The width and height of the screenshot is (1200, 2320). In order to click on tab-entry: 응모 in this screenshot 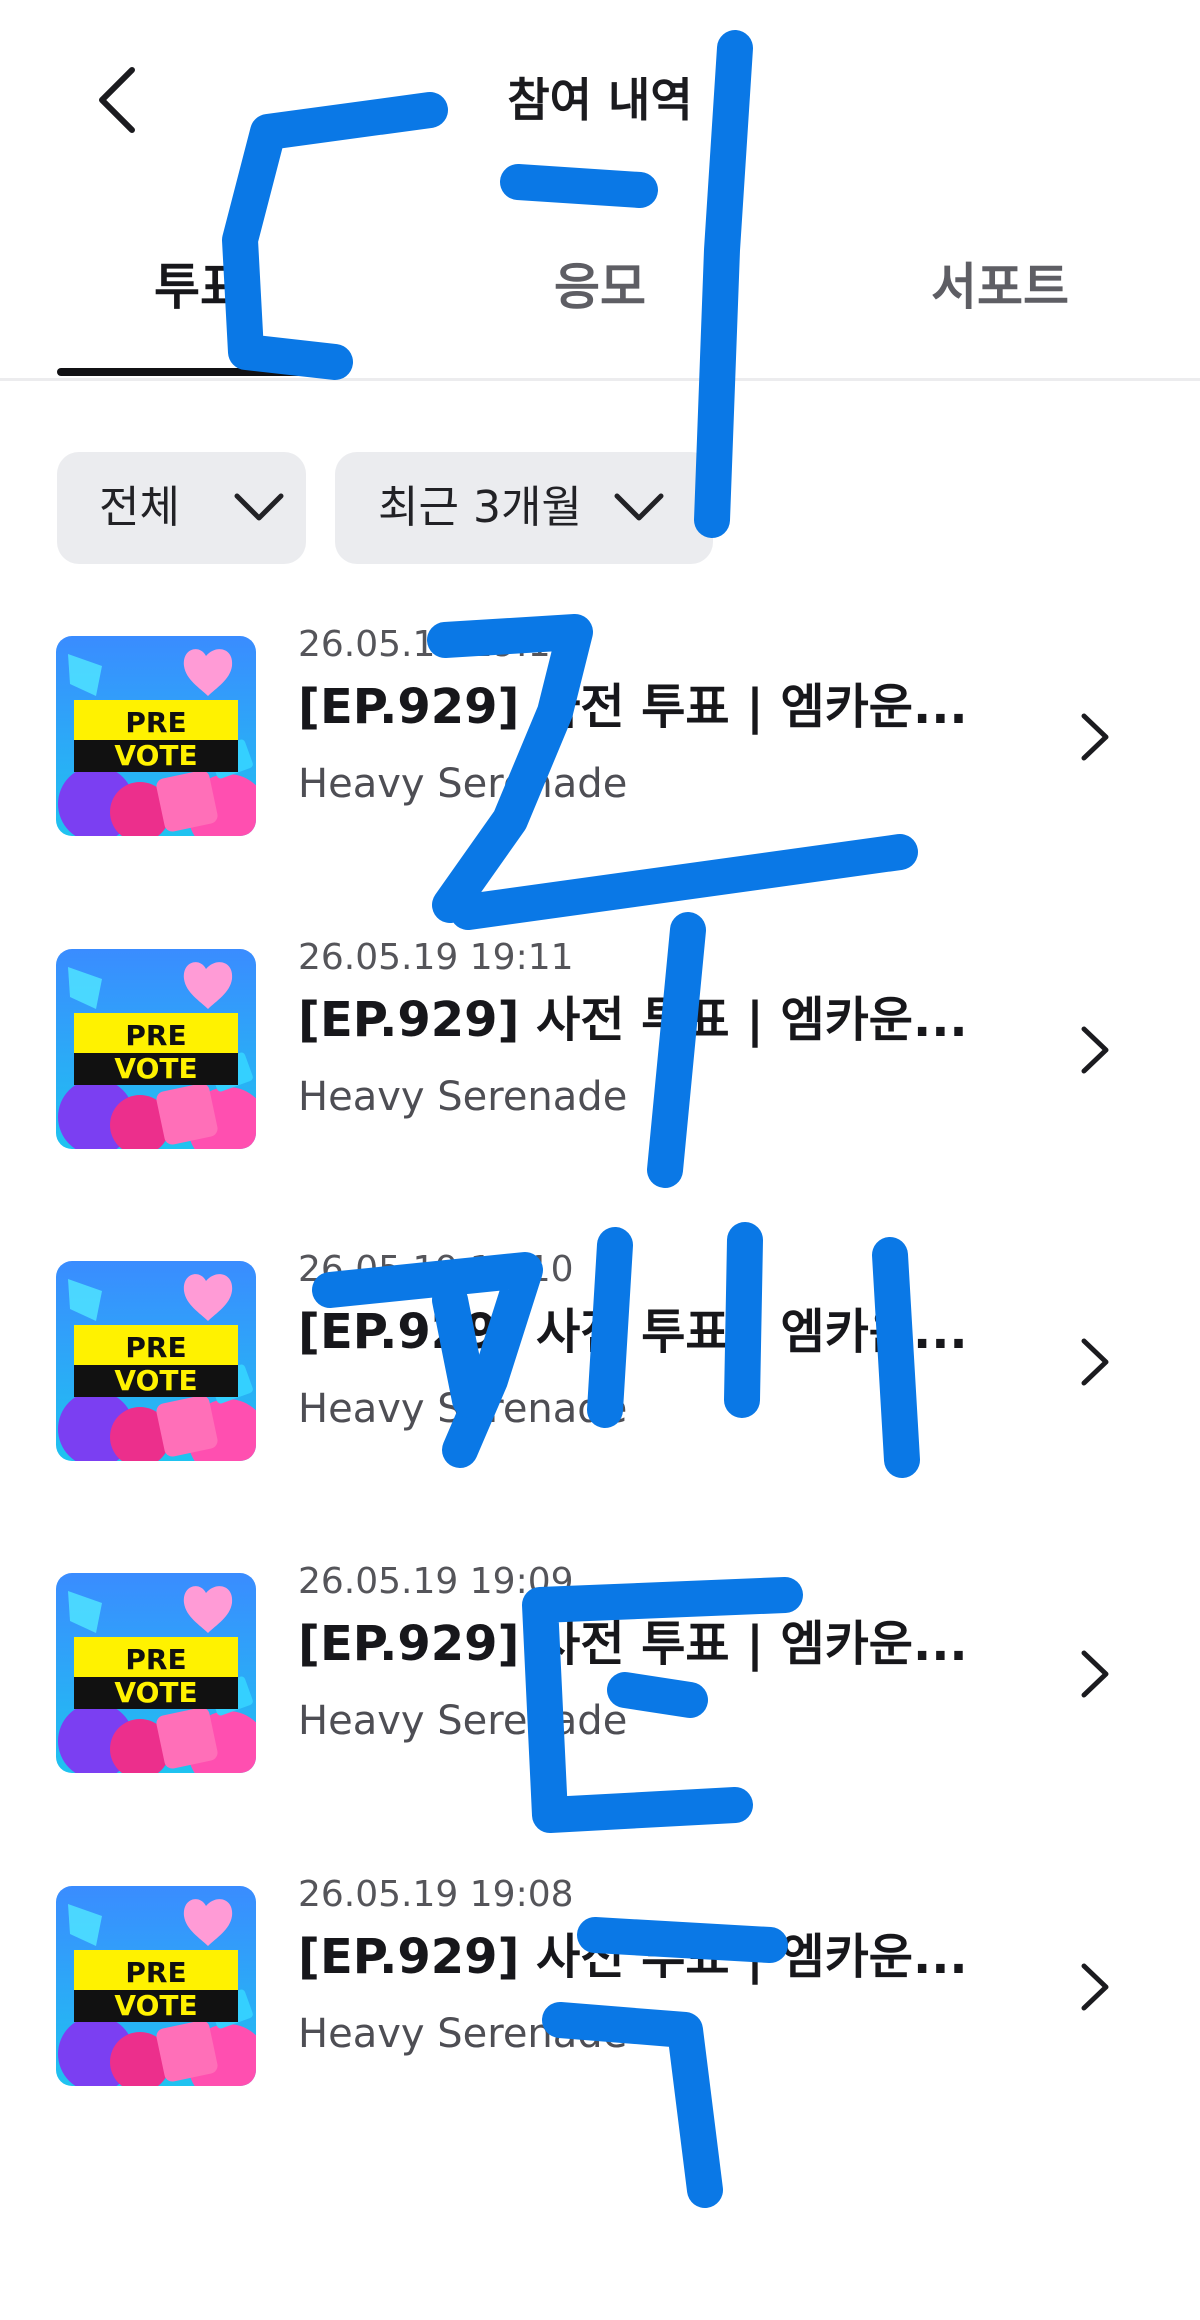, I will do `click(600, 307)`.